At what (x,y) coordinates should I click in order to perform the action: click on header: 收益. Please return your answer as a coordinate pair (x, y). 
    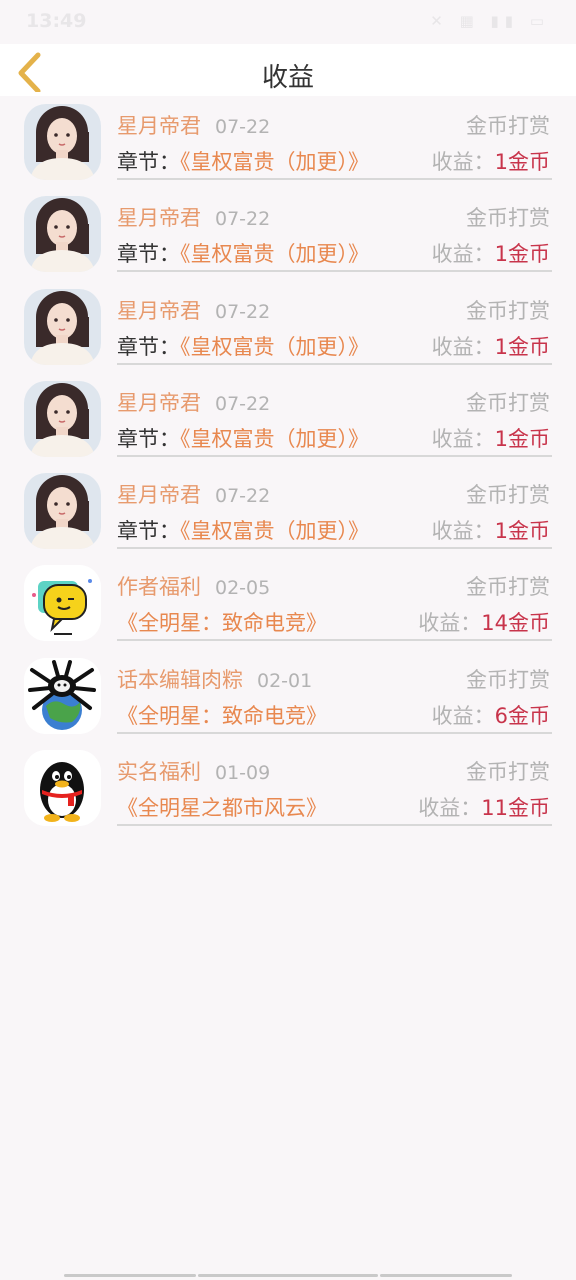
    Looking at the image, I should click on (288, 70).